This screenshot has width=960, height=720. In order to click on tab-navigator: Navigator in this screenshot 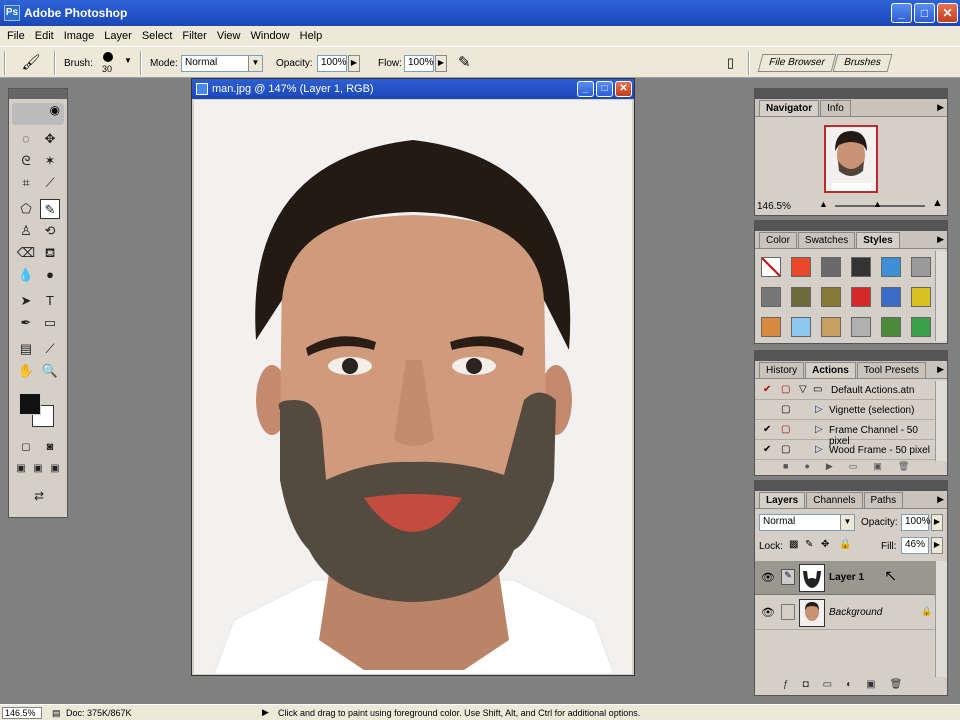, I will do `click(789, 108)`.